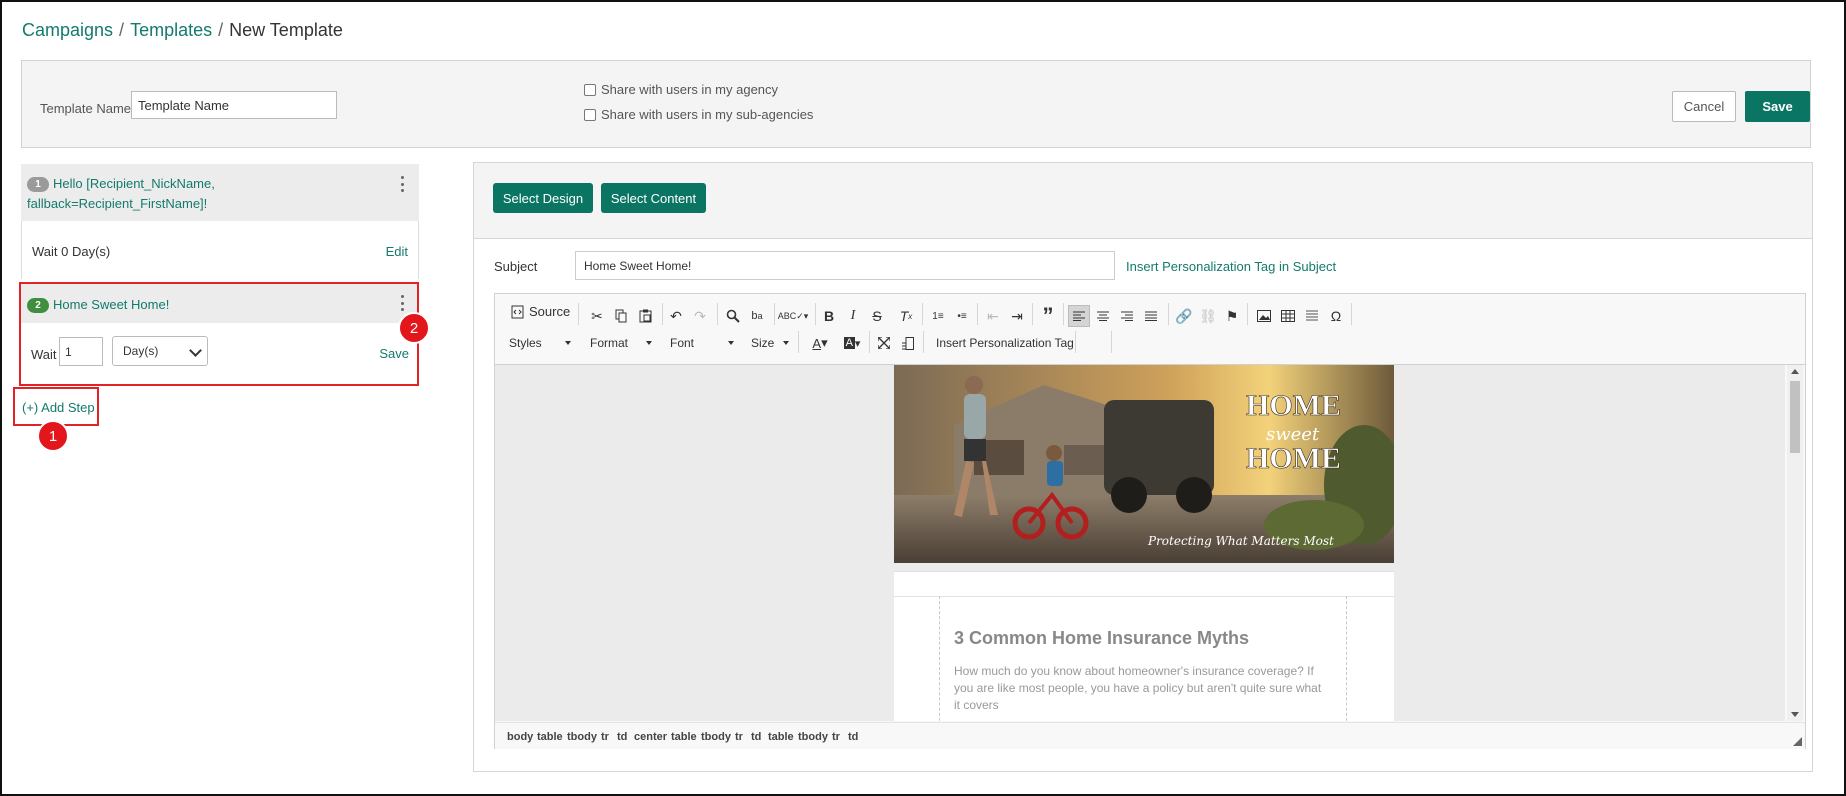  I want to click on bold-icon: B, so click(829, 316).